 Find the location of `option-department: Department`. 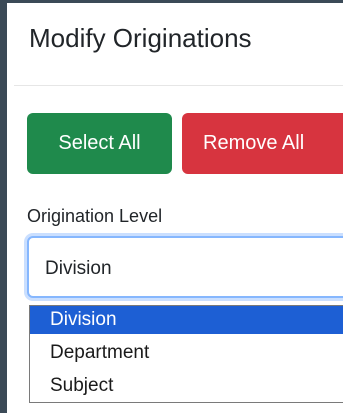

option-department: Department is located at coordinates (186, 353).